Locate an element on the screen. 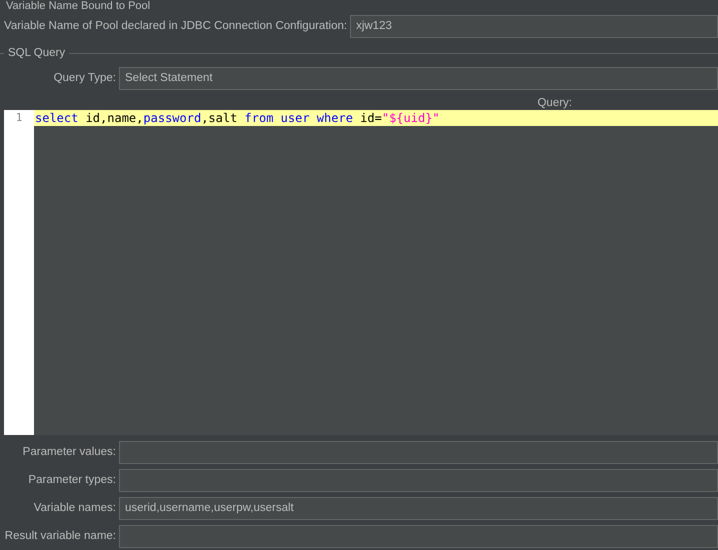 Image resolution: width=718 pixels, height=550 pixels. section-title: Variable Name Bound to Pool is located at coordinates (77, 6).